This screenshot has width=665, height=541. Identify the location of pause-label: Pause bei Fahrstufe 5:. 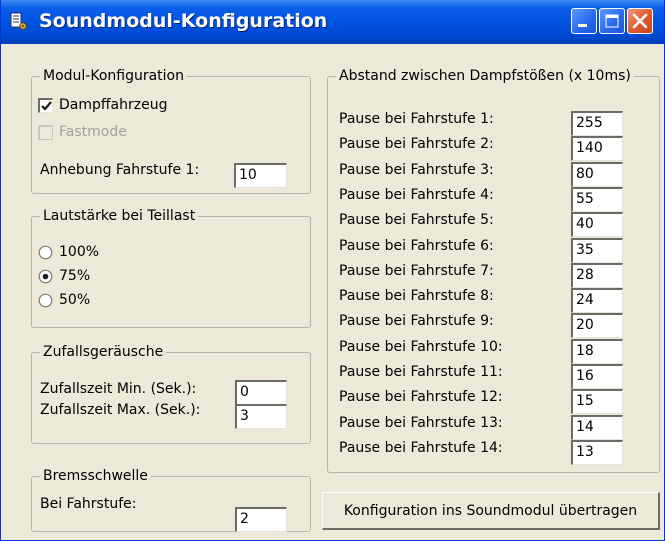
(416, 220).